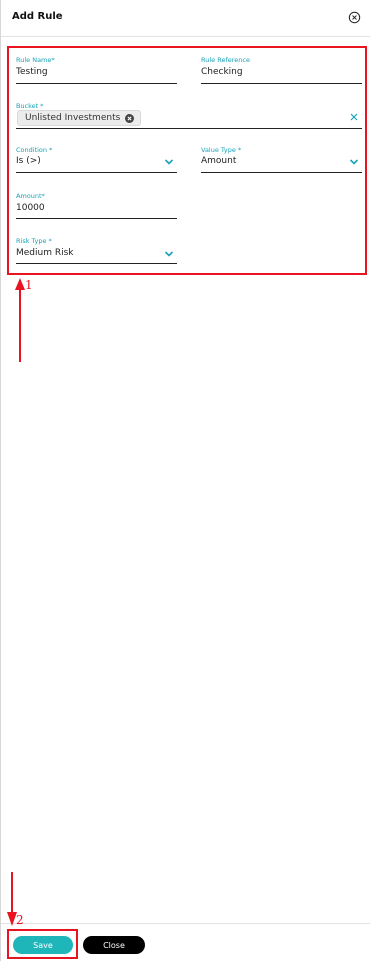  I want to click on panel-title: Add Rule, so click(37, 16).